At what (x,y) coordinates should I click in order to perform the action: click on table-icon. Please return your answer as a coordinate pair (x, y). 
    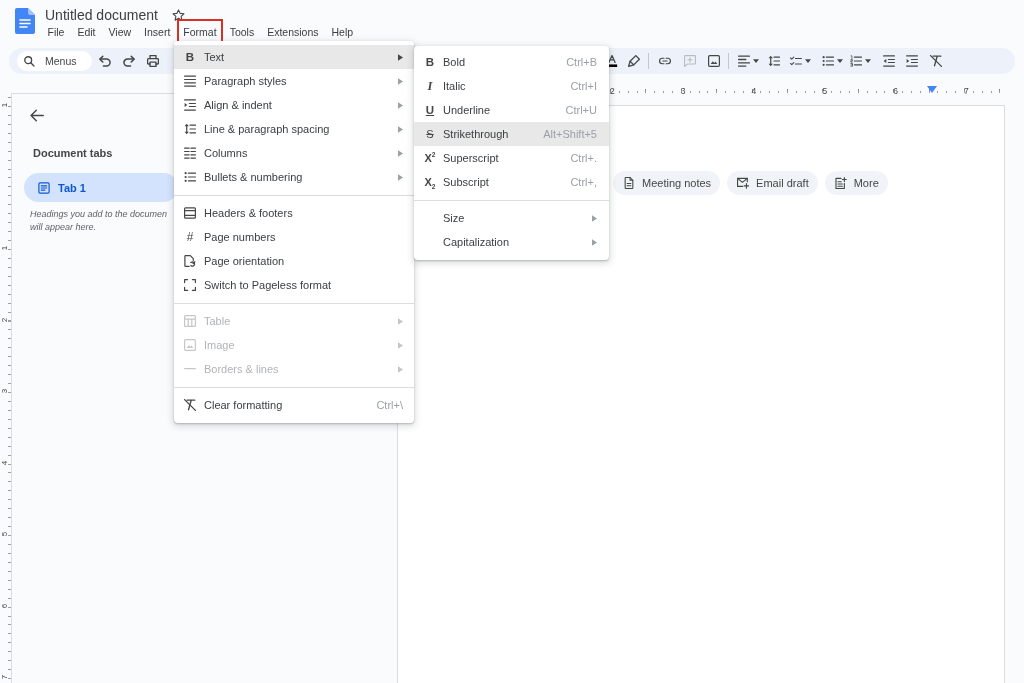
    Looking at the image, I should click on (190, 321).